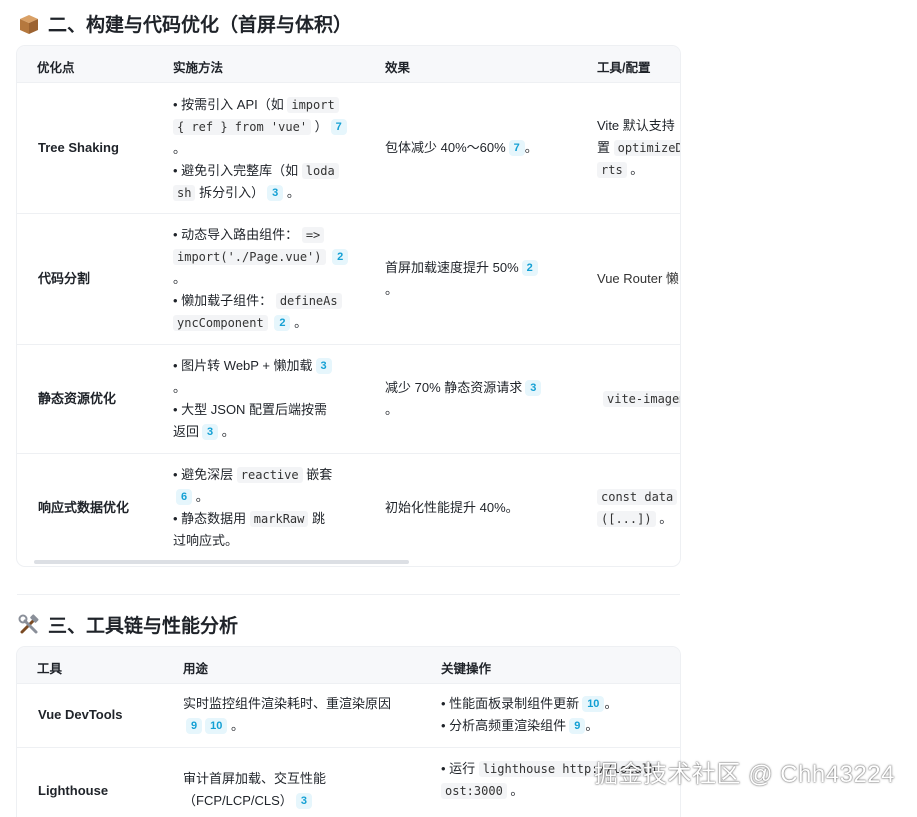 Image resolution: width=917 pixels, height=817 pixels. I want to click on row-ops: • 性能面板录制组件更新 10。 • 分析高频重渲染组件 9。, so click(529, 715).